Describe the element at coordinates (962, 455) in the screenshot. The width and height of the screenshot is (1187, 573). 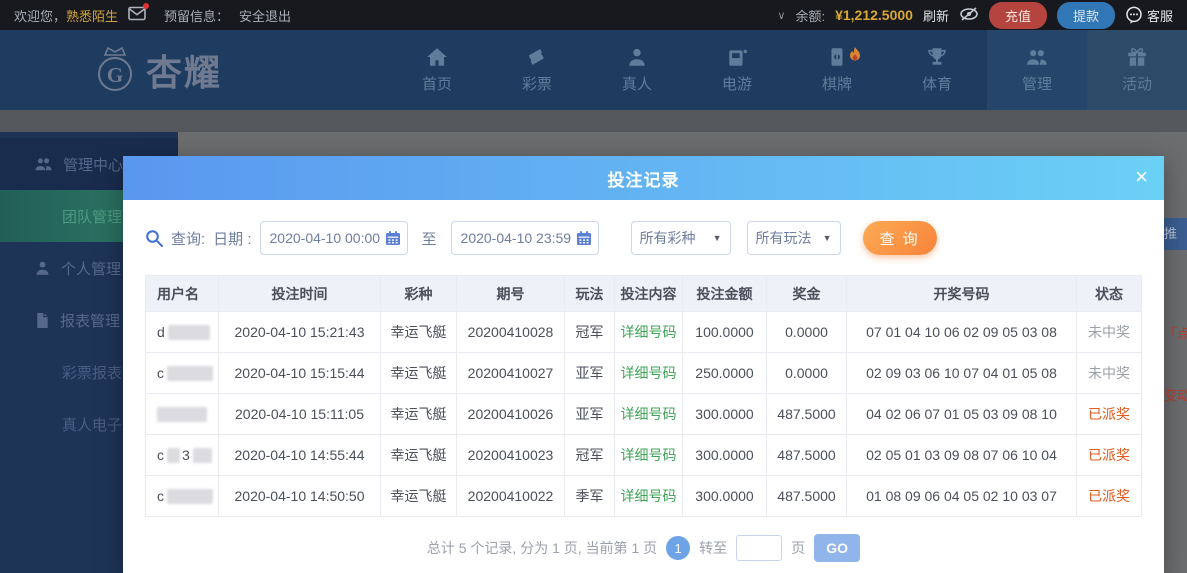
I see `cell-draw-numbers: 02 05 01 03 09 08 07 06 10 04` at that location.